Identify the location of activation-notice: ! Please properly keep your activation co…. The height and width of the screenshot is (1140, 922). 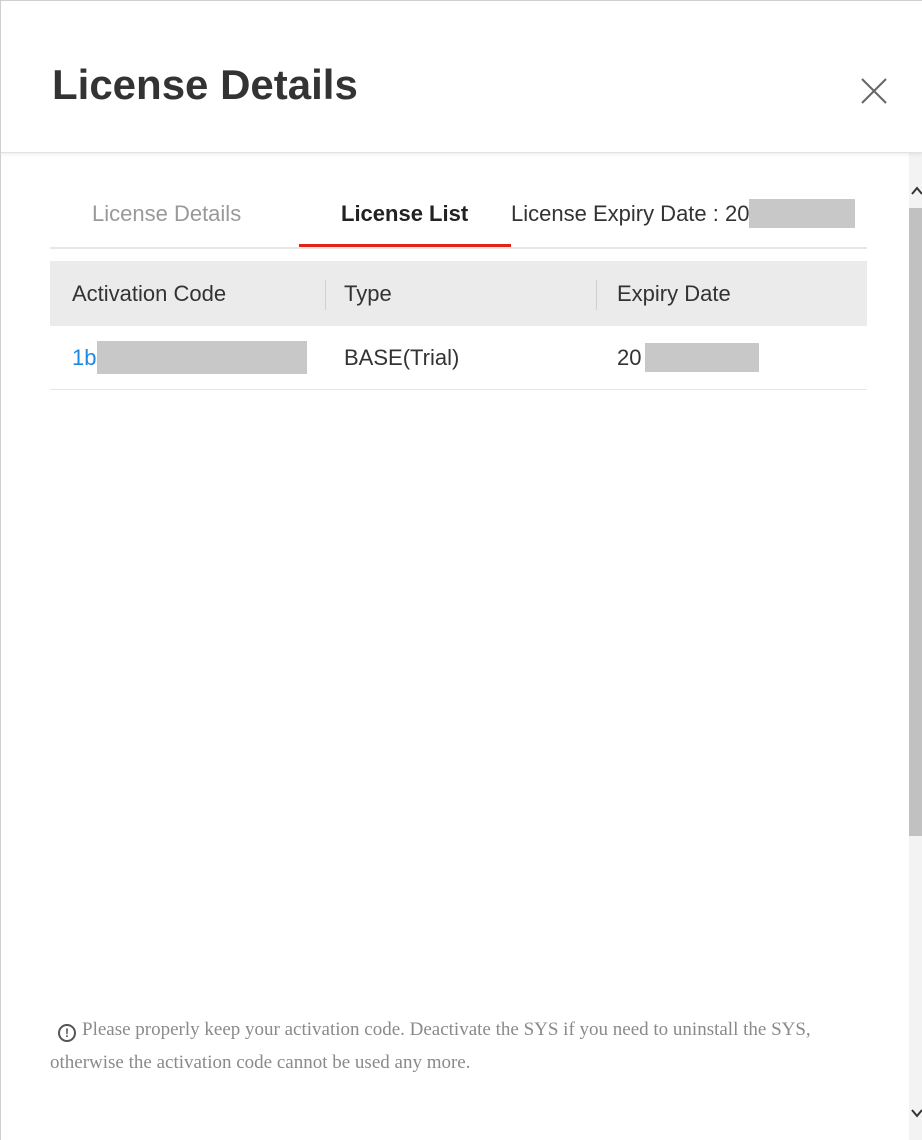
(440, 1046).